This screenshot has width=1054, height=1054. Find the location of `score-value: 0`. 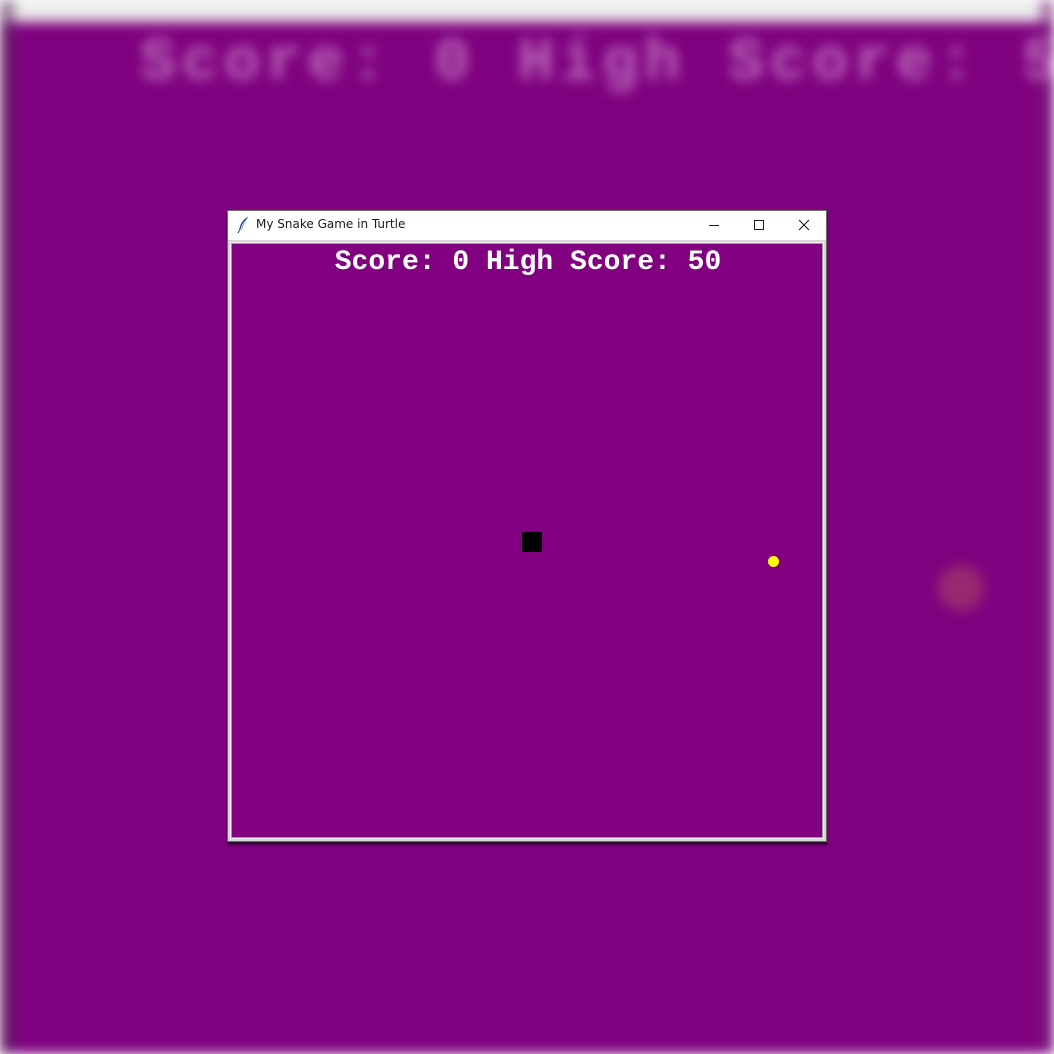

score-value: 0 is located at coordinates (461, 262).